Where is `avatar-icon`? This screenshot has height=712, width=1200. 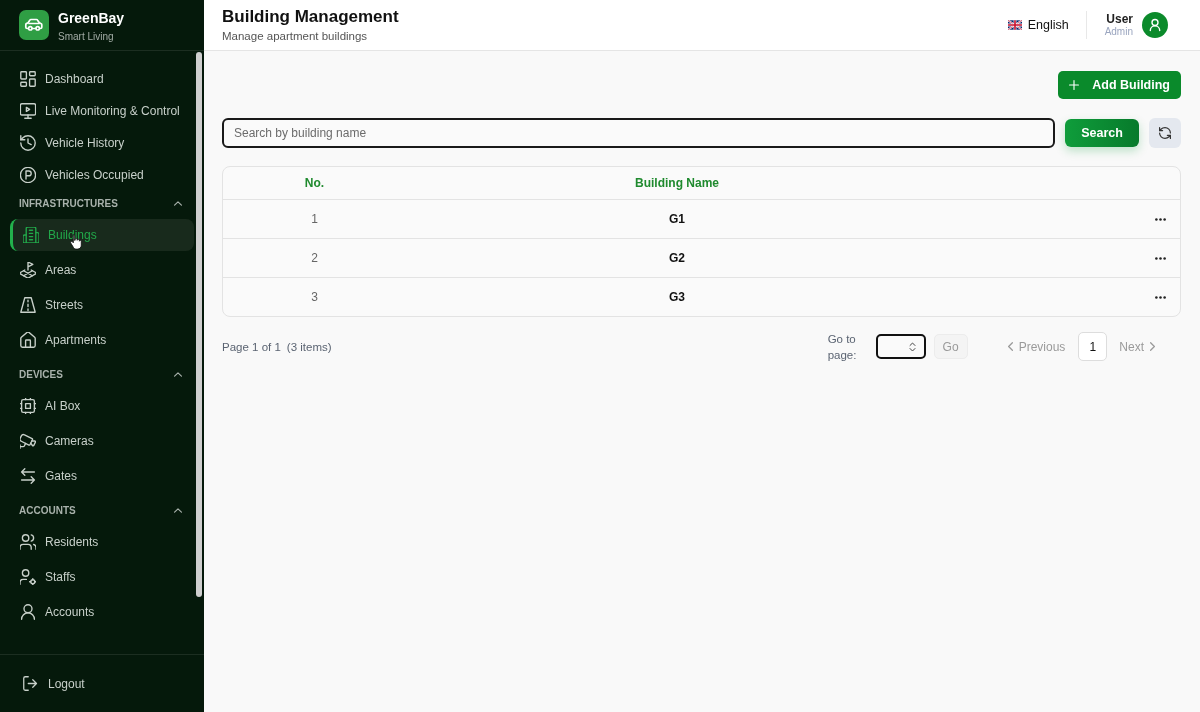
avatar-icon is located at coordinates (1155, 25).